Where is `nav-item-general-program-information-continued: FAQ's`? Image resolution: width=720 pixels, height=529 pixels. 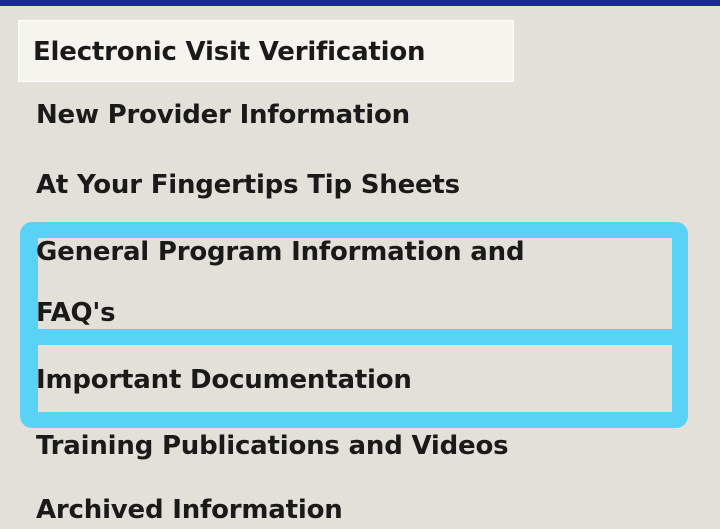
nav-item-general-program-information-continued: FAQ's is located at coordinates (76, 313).